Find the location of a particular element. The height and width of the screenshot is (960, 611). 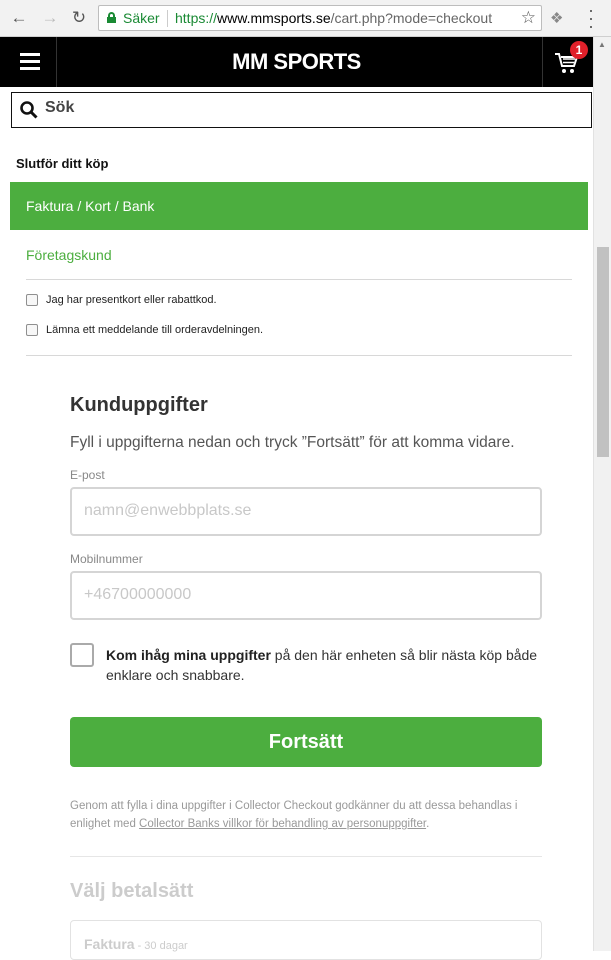

phone-field is located at coordinates (306, 595).